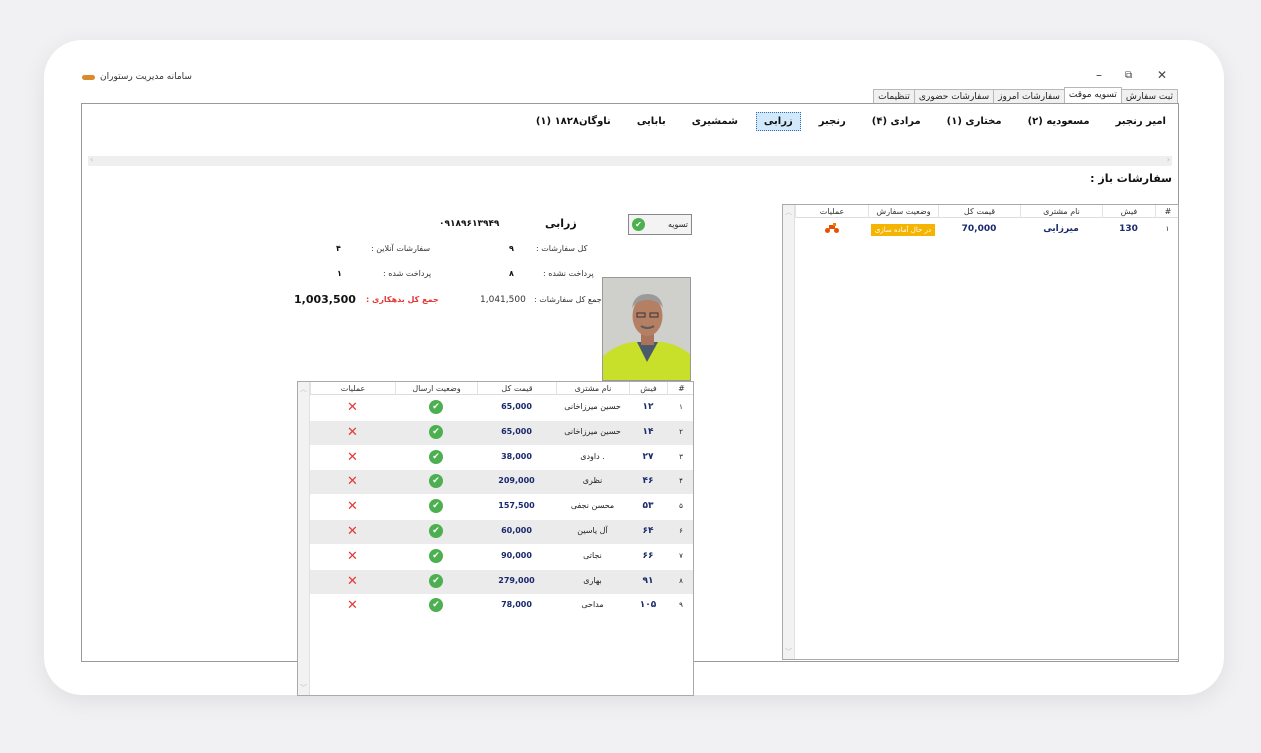  I want to click on tab-settings: تنظیمات, so click(894, 96).